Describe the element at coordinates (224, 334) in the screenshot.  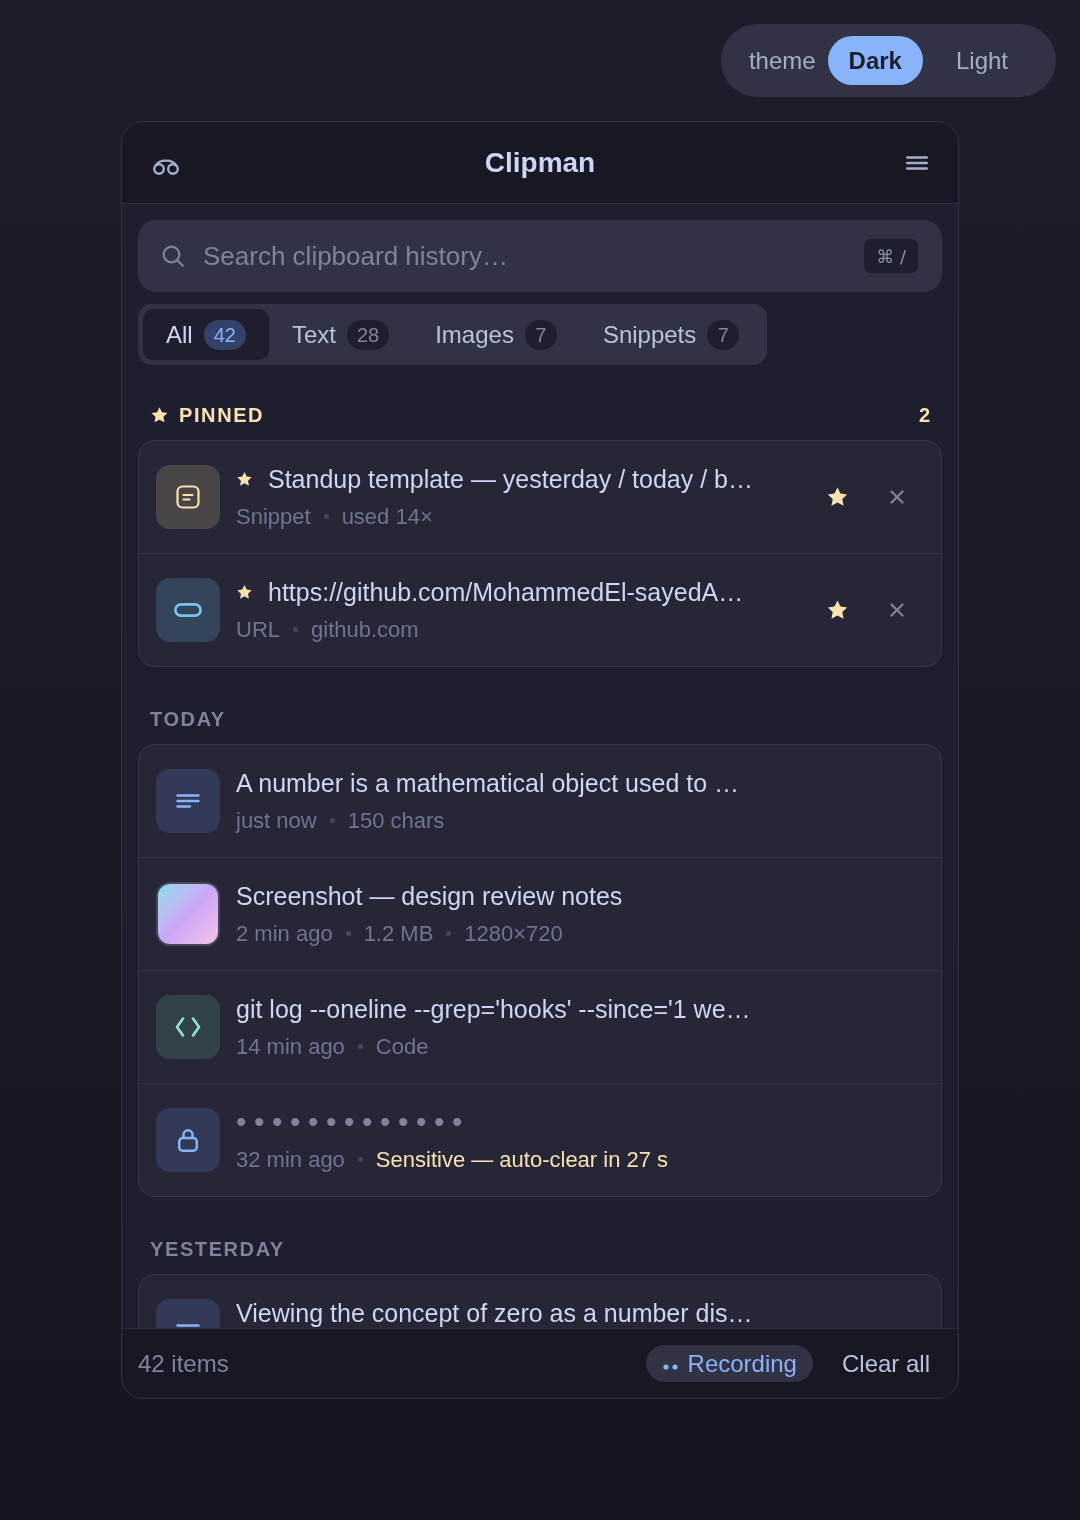
I see `count-badge: 42` at that location.